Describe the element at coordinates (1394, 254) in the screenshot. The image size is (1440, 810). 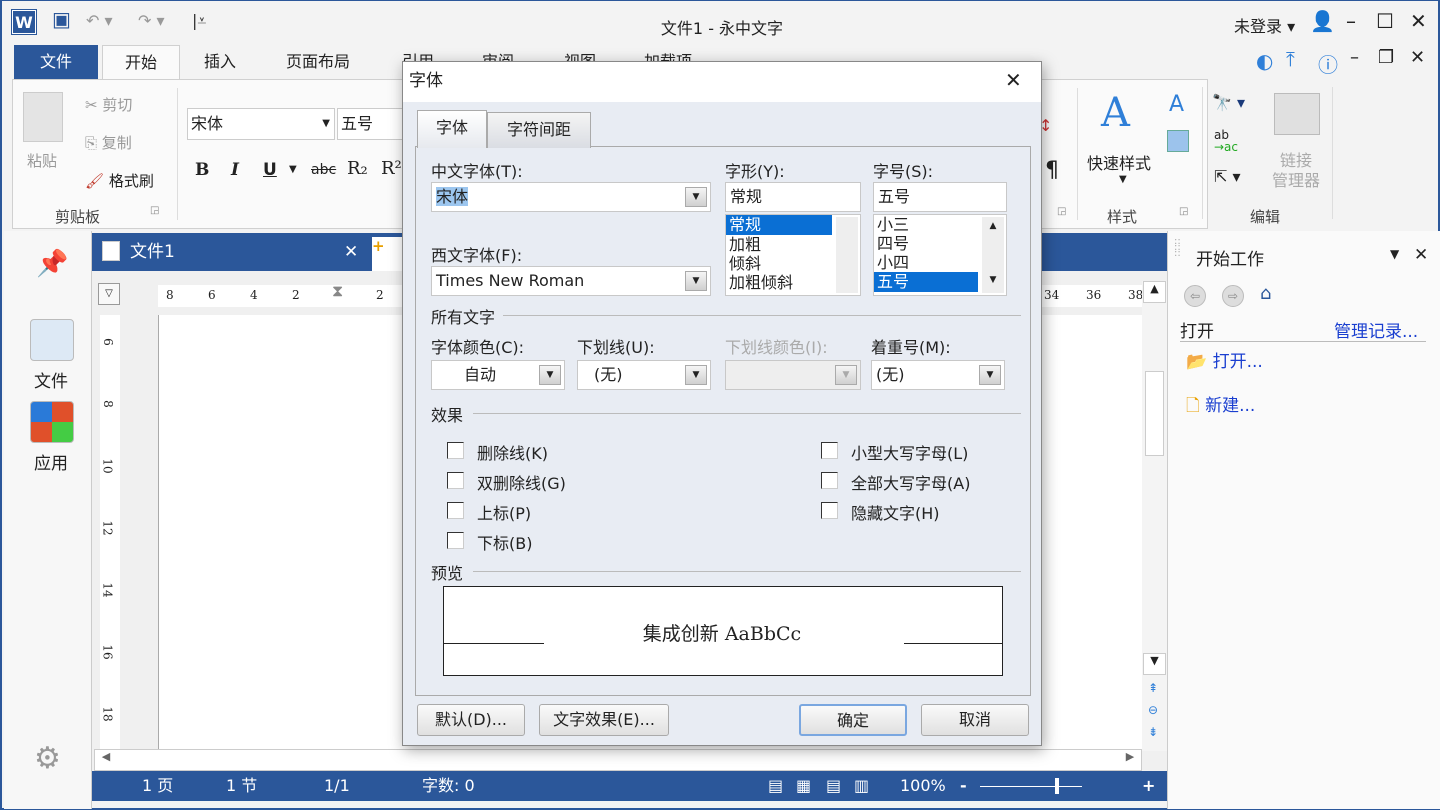
I see `task-pane-menu-icon: ▼` at that location.